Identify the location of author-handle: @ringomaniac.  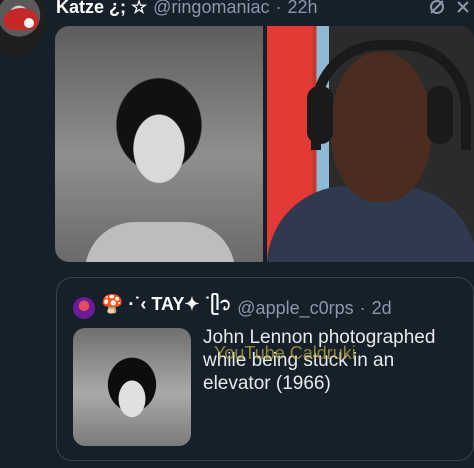
(211, 9).